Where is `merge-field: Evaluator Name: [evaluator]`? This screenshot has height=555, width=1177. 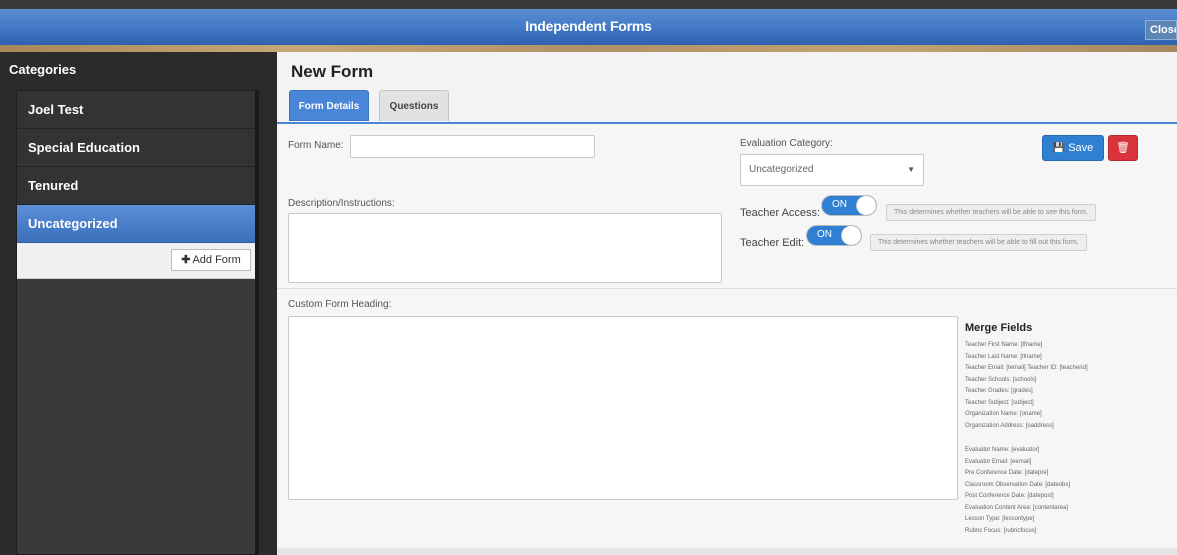 merge-field: Evaluator Name: [evaluator] is located at coordinates (1002, 450).